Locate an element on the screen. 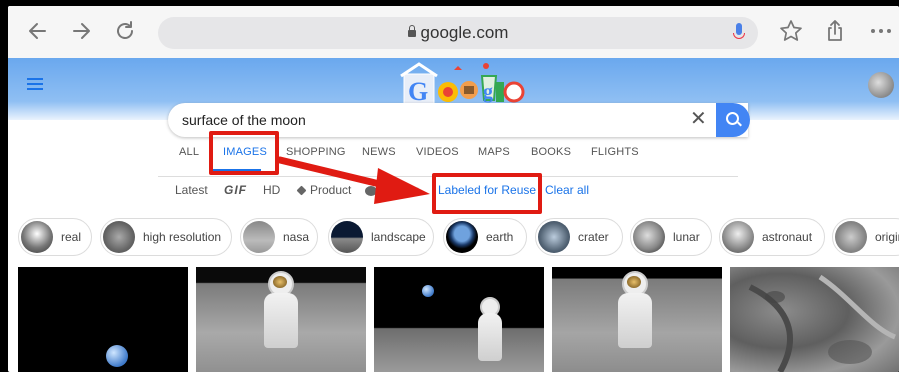 The height and width of the screenshot is (372, 899). search-icon is located at coordinates (732, 118).